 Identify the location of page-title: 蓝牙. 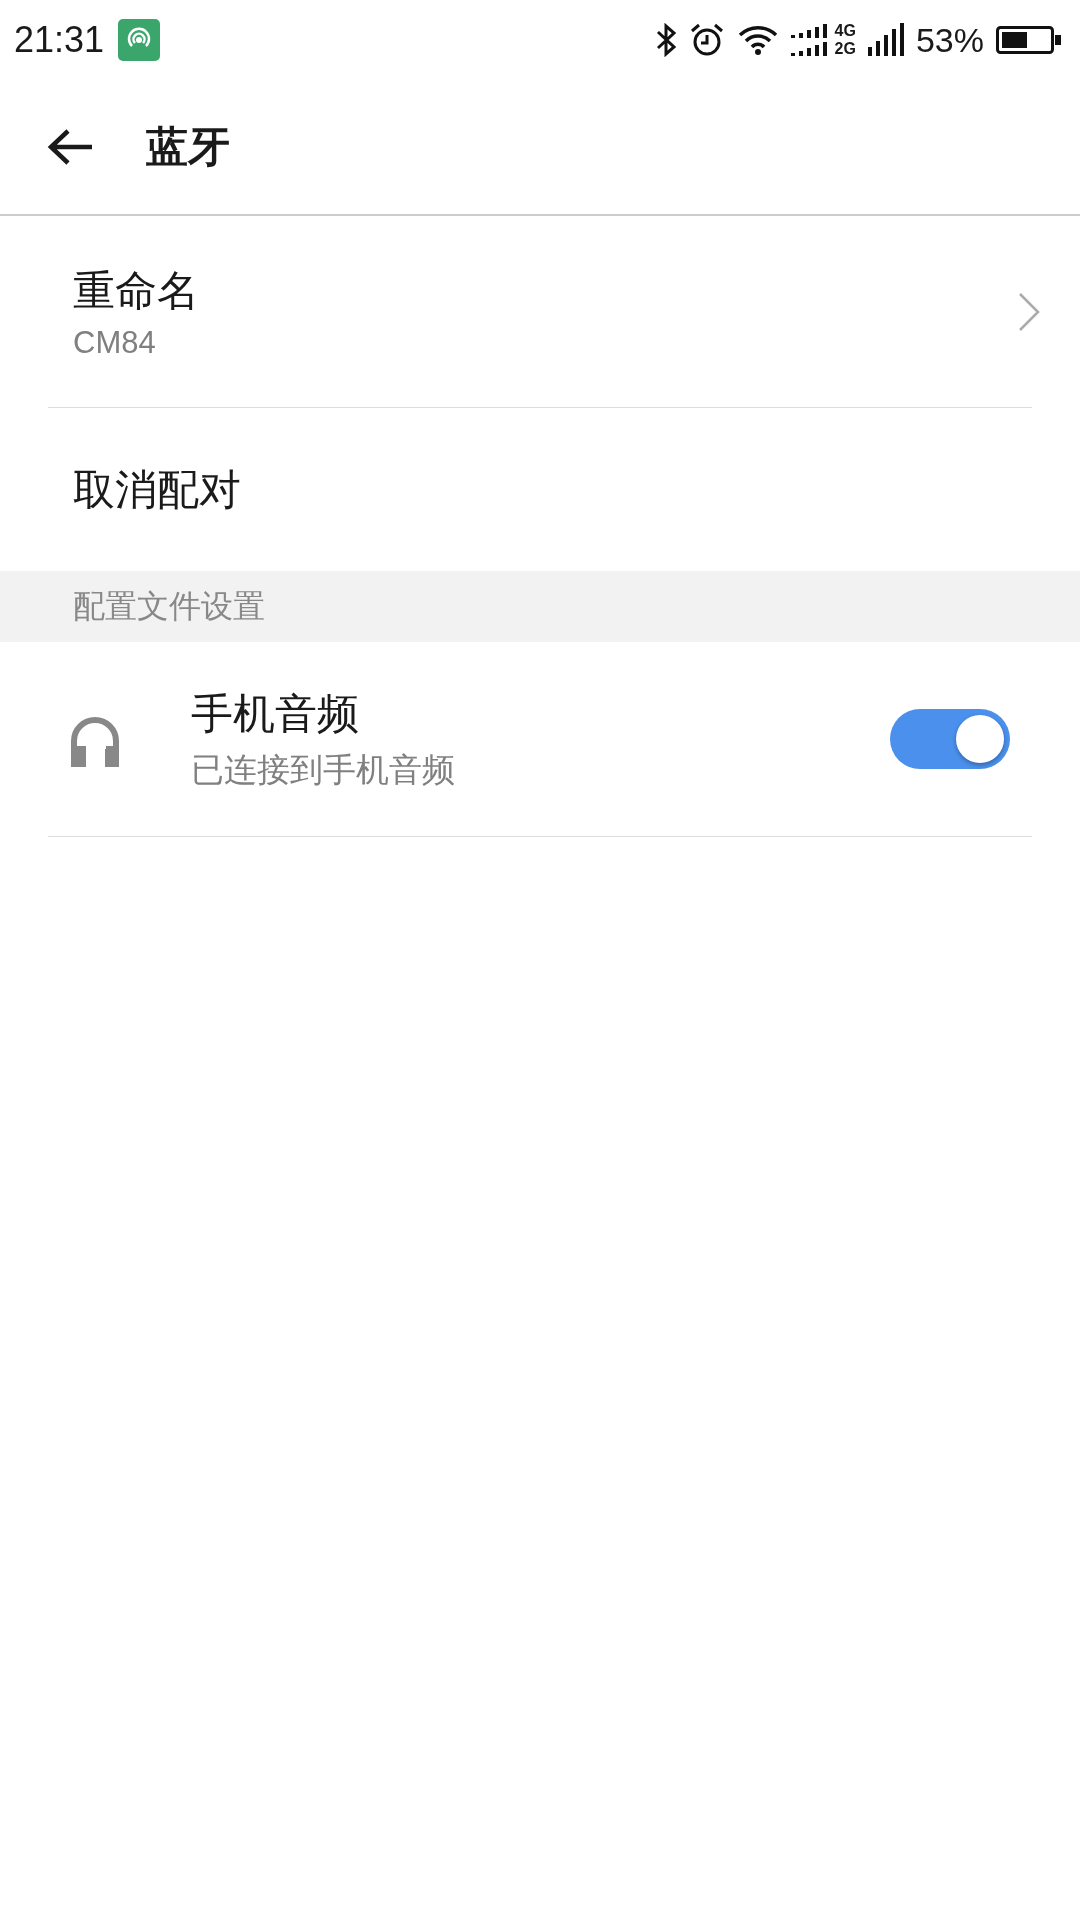
(188, 147).